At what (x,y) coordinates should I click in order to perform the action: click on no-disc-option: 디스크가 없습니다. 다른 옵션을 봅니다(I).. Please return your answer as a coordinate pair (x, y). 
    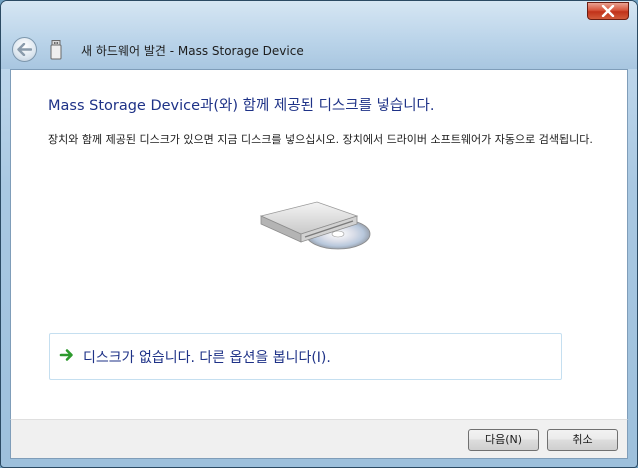
    Looking at the image, I should click on (305, 356).